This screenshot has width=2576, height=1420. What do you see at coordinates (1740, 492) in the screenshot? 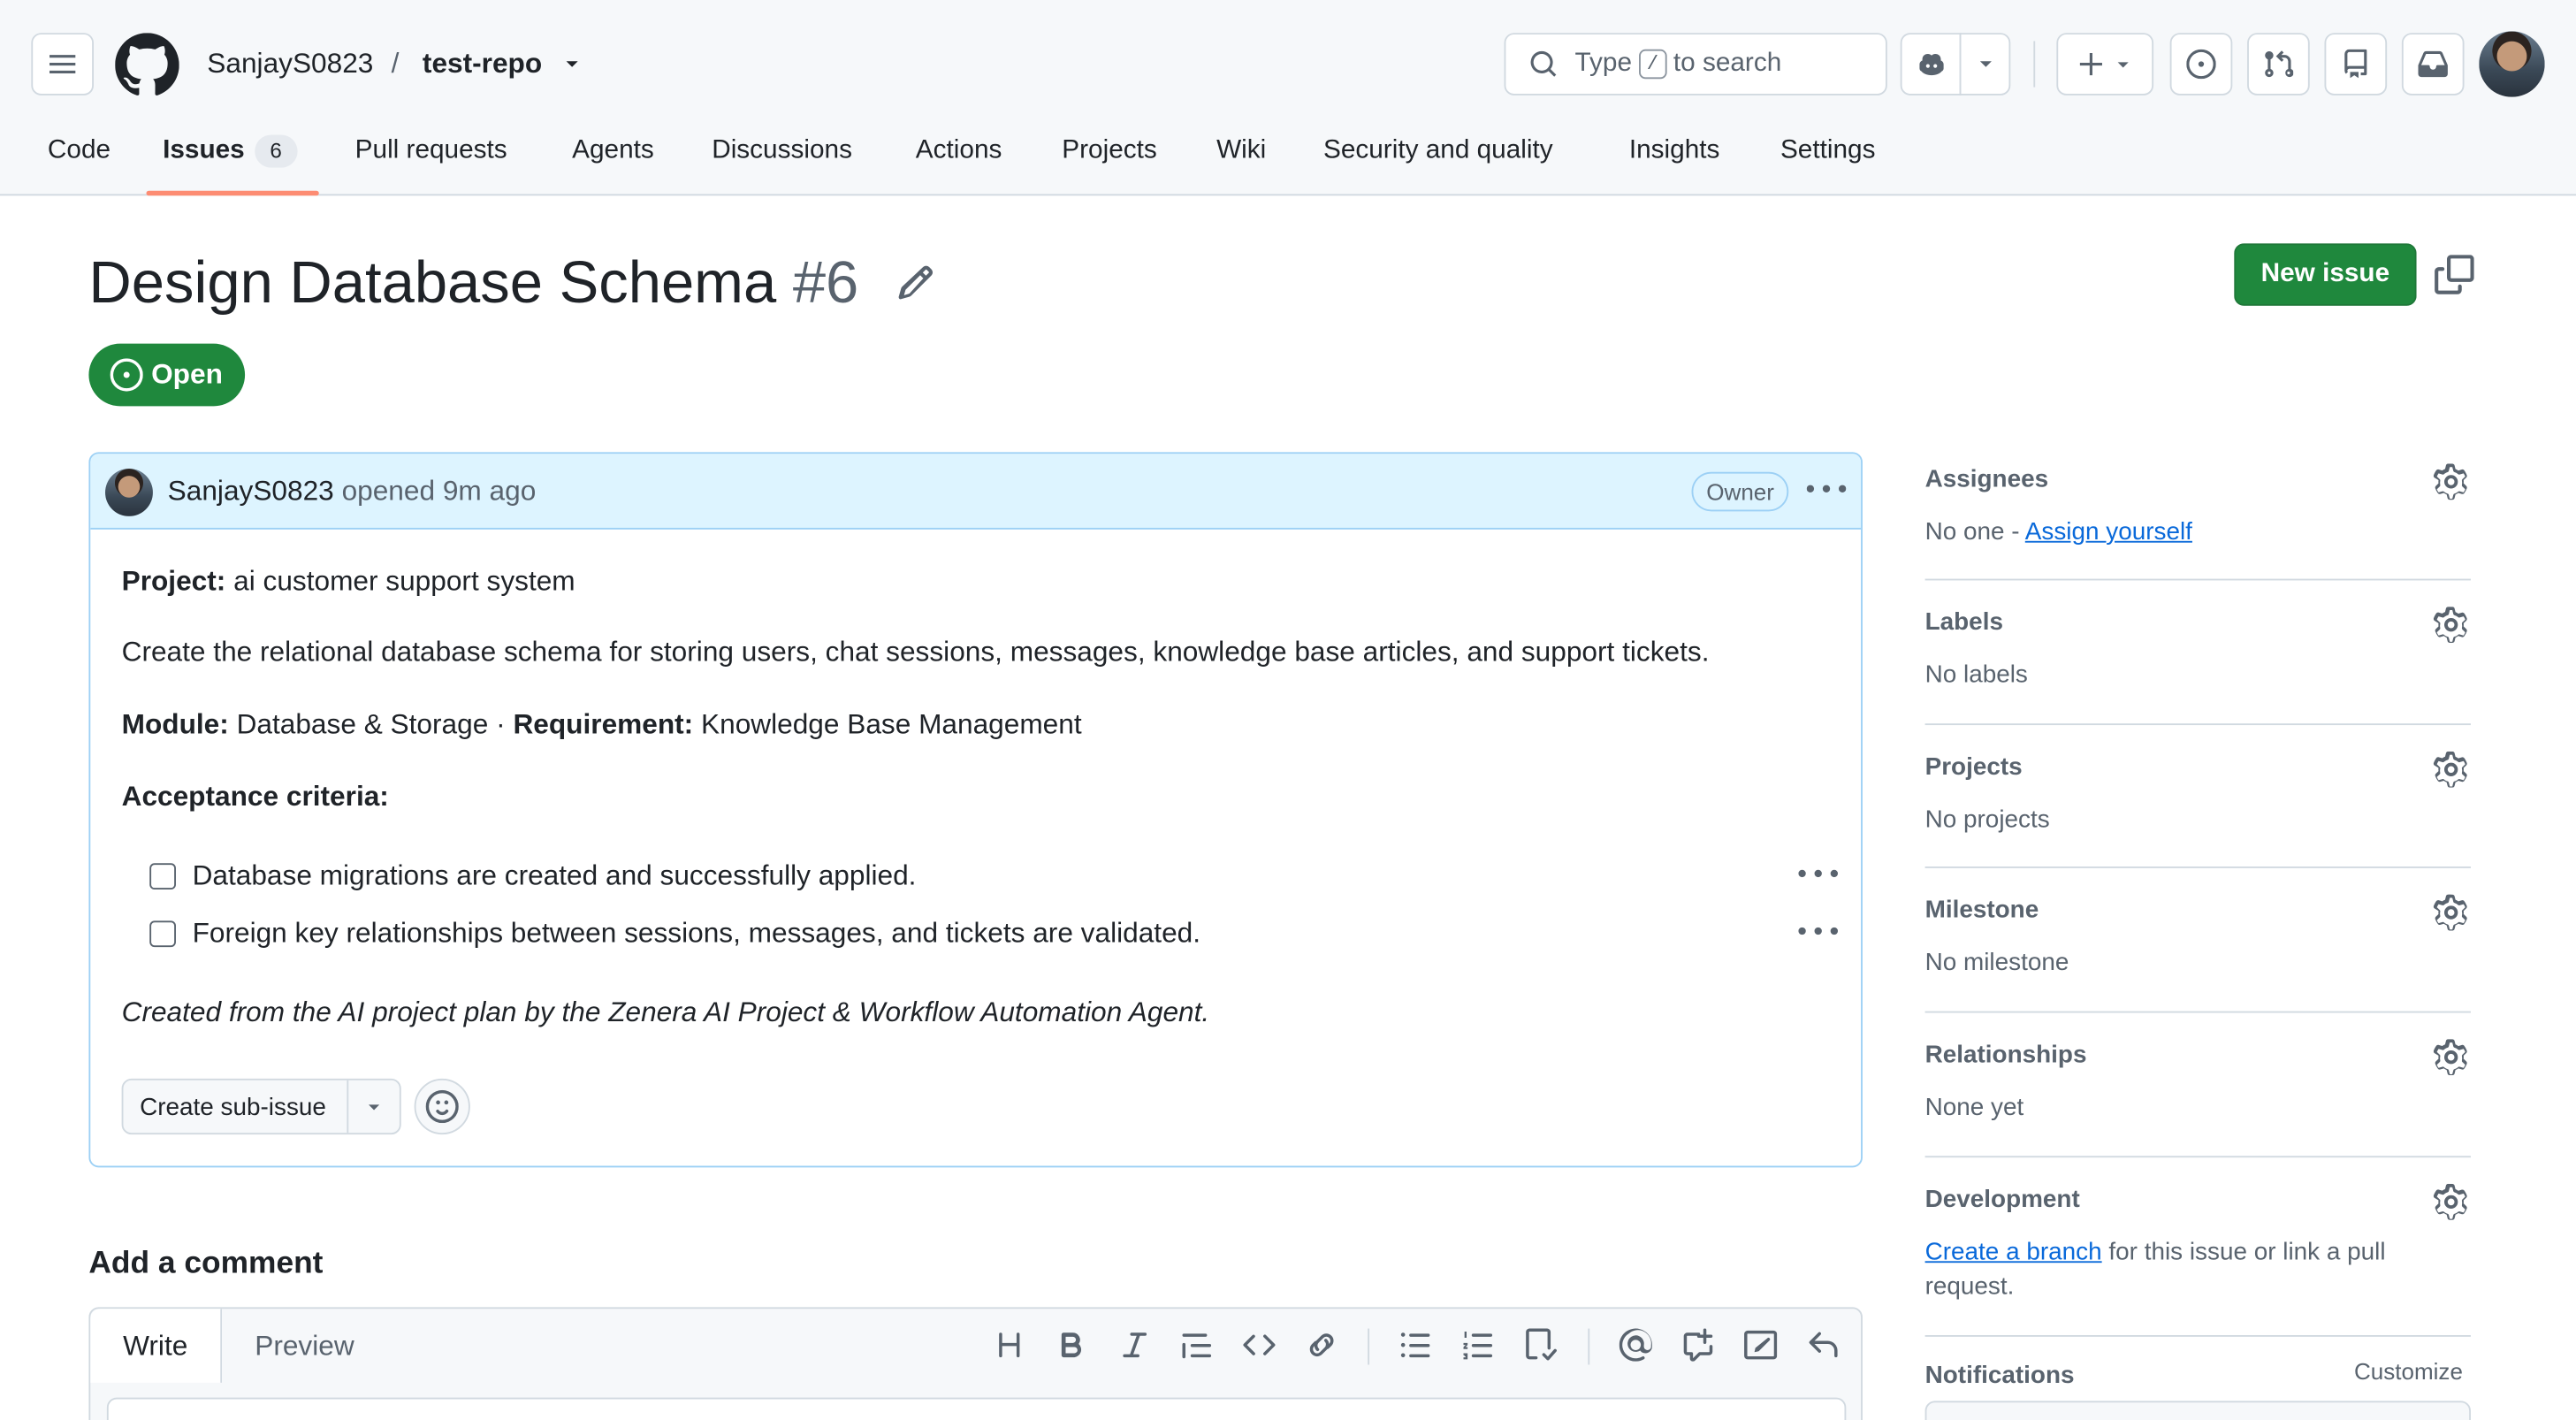
I see `owner-badge: Owner` at bounding box center [1740, 492].